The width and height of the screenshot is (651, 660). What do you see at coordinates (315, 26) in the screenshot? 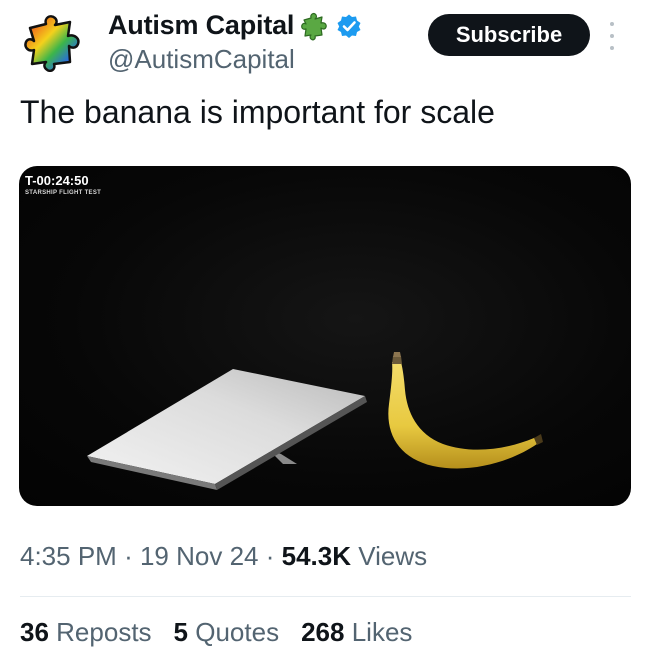
I see `puzzle-piece-icon` at bounding box center [315, 26].